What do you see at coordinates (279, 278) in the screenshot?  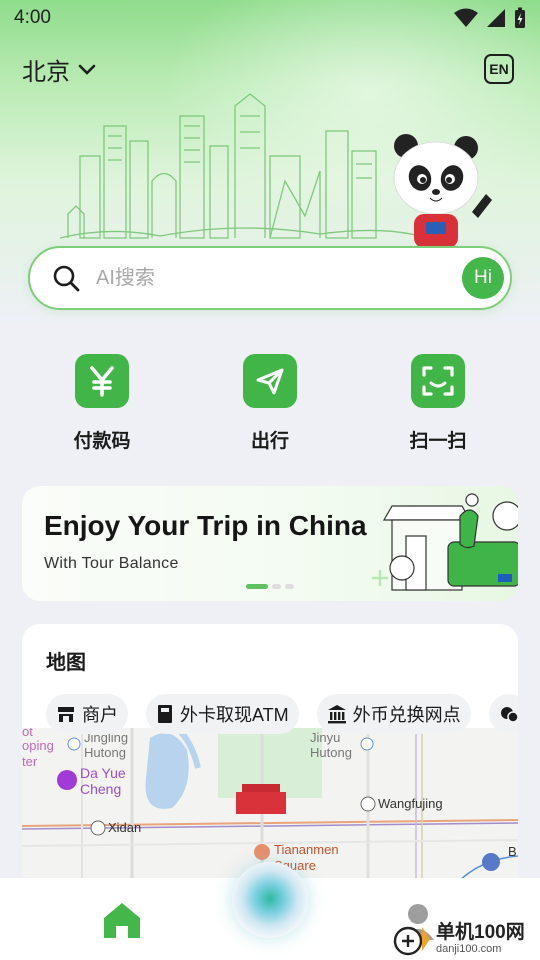 I see `search-input` at bounding box center [279, 278].